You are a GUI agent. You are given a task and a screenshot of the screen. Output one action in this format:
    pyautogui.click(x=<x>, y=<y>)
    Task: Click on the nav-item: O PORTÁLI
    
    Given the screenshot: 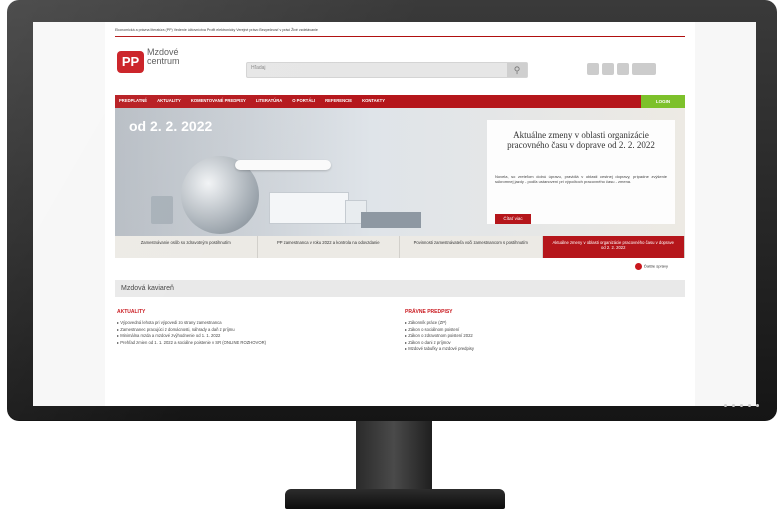 What is the action you would take?
    pyautogui.click(x=303, y=100)
    